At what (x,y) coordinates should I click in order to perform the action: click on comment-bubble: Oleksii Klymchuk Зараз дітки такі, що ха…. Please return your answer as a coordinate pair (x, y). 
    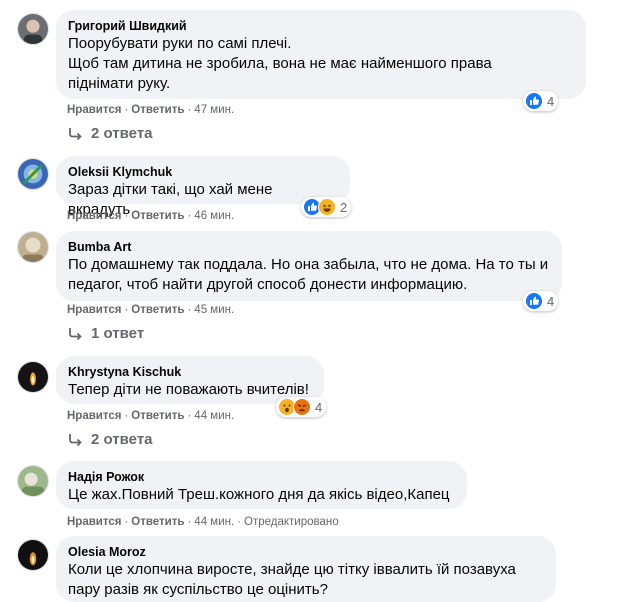
    Looking at the image, I should click on (203, 187).